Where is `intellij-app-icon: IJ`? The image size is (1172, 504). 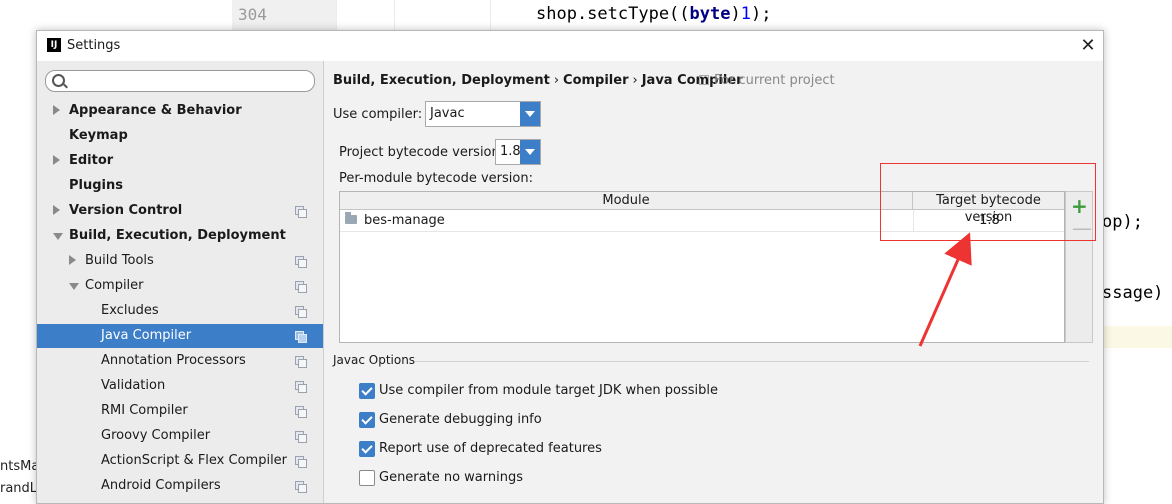
intellij-app-icon: IJ is located at coordinates (54, 45).